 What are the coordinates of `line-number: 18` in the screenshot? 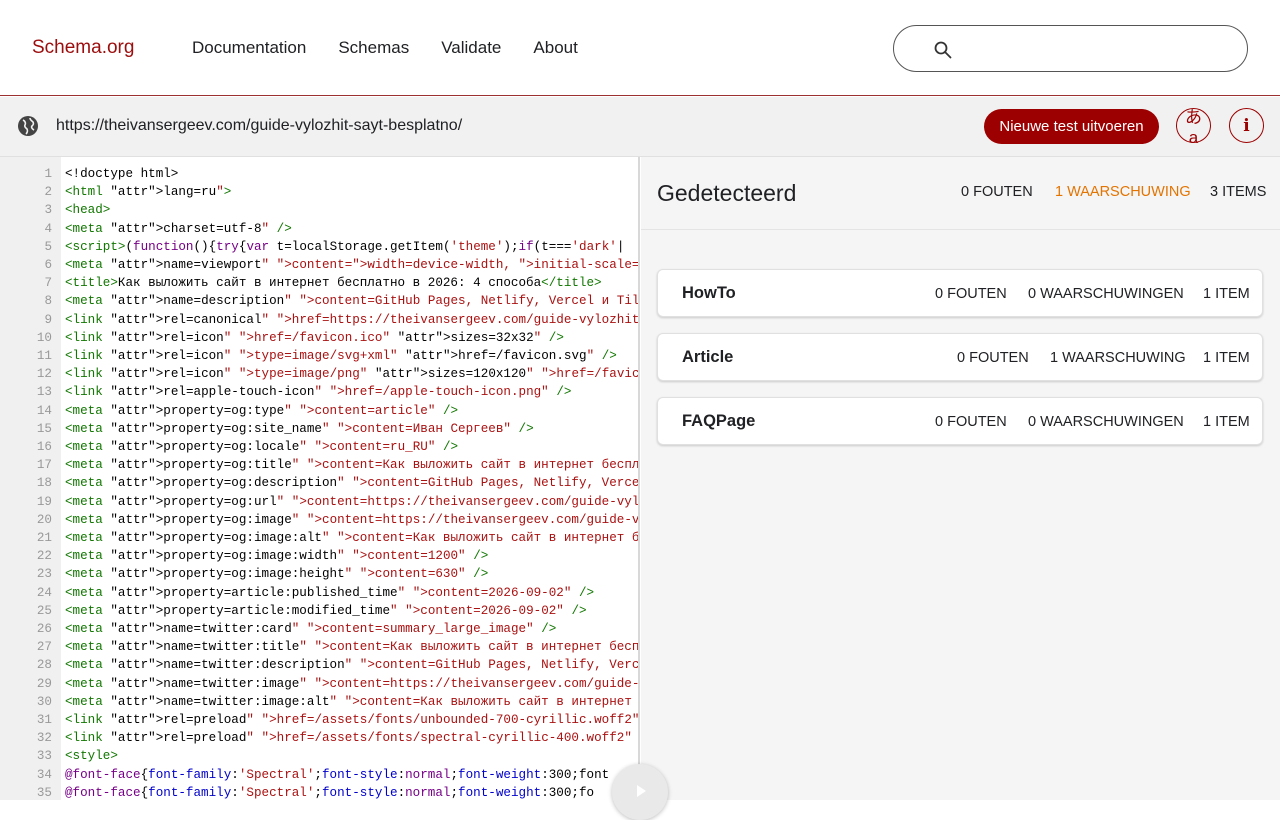 It's located at (44, 483).